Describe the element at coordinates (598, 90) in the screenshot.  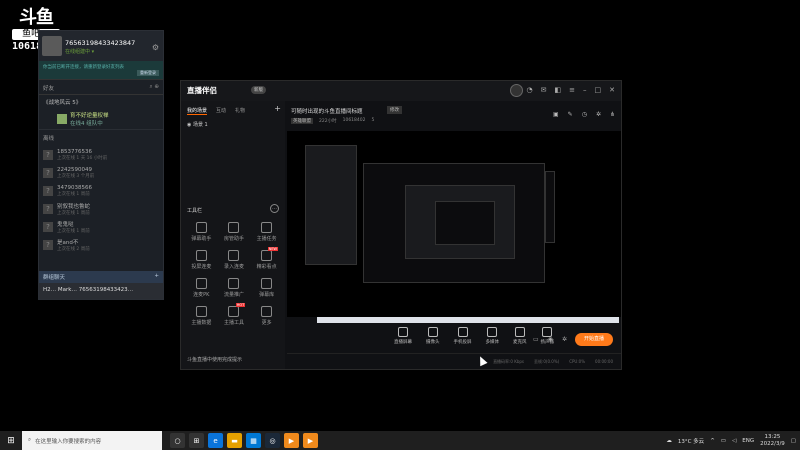
I see `maximize-icon: □` at that location.